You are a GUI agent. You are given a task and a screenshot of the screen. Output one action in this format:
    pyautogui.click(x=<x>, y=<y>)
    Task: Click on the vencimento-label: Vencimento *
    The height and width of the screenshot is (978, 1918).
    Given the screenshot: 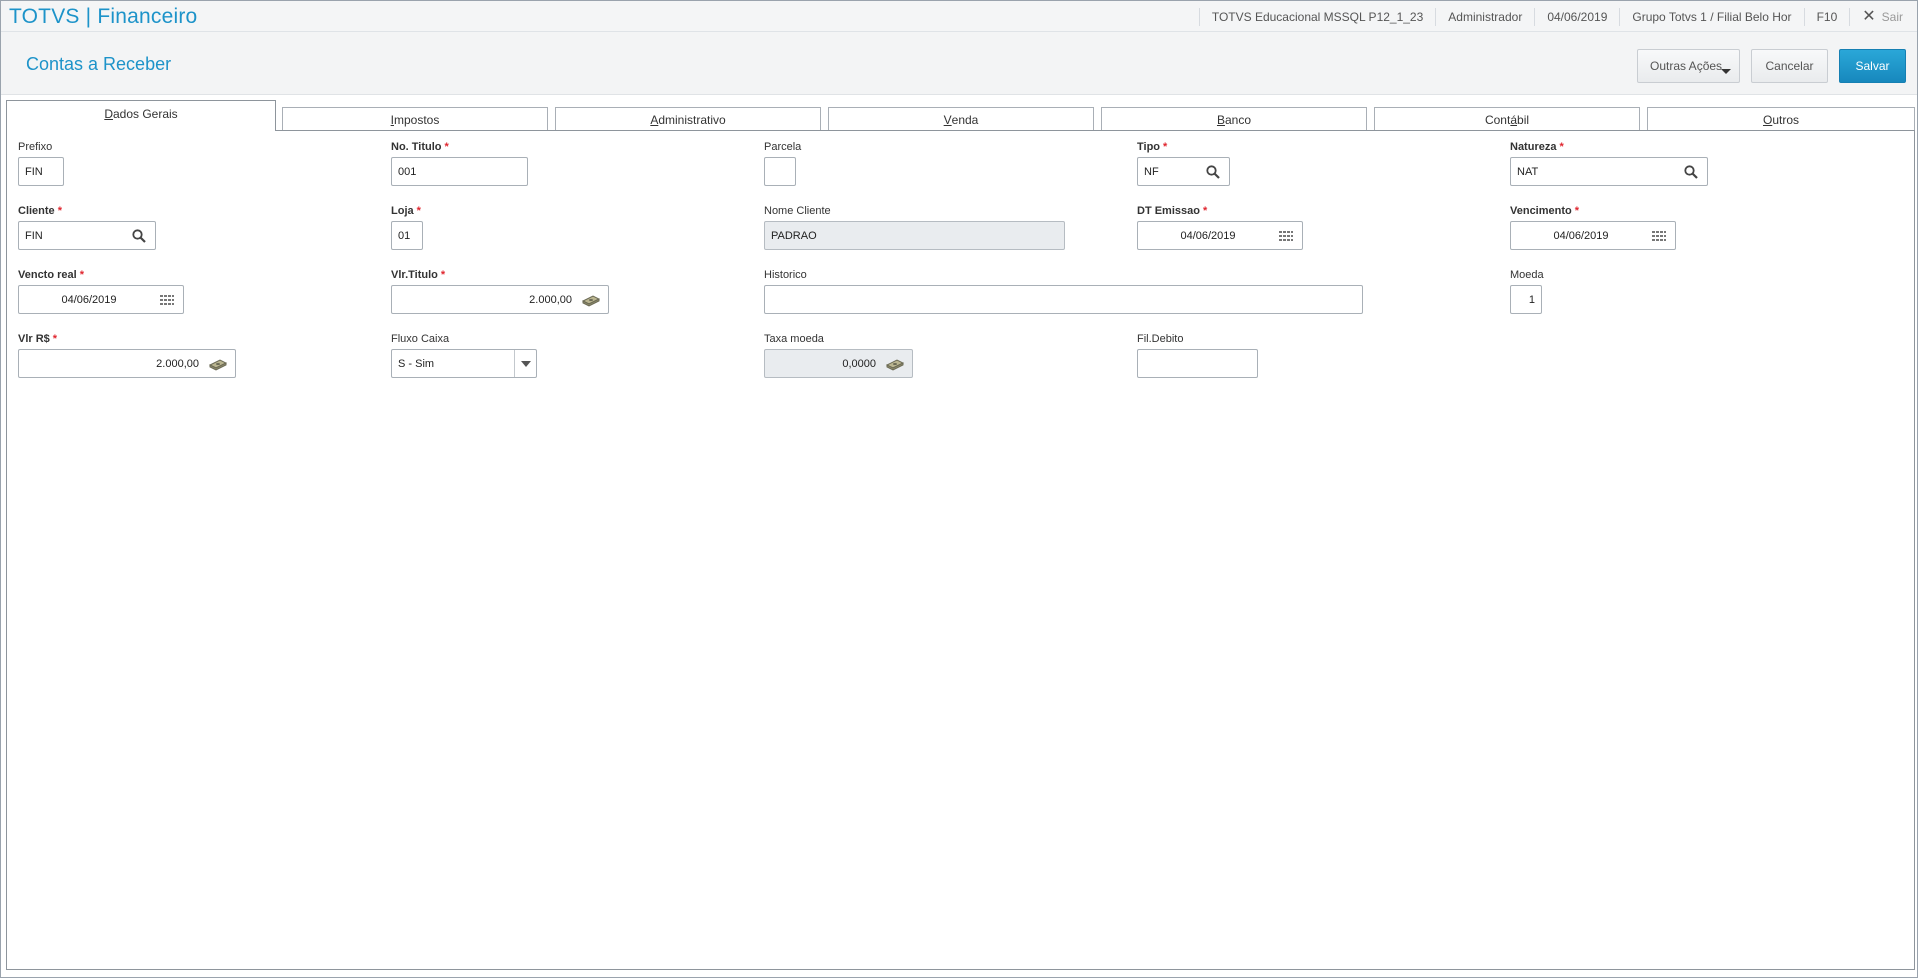 What is the action you would take?
    pyautogui.click(x=1593, y=211)
    